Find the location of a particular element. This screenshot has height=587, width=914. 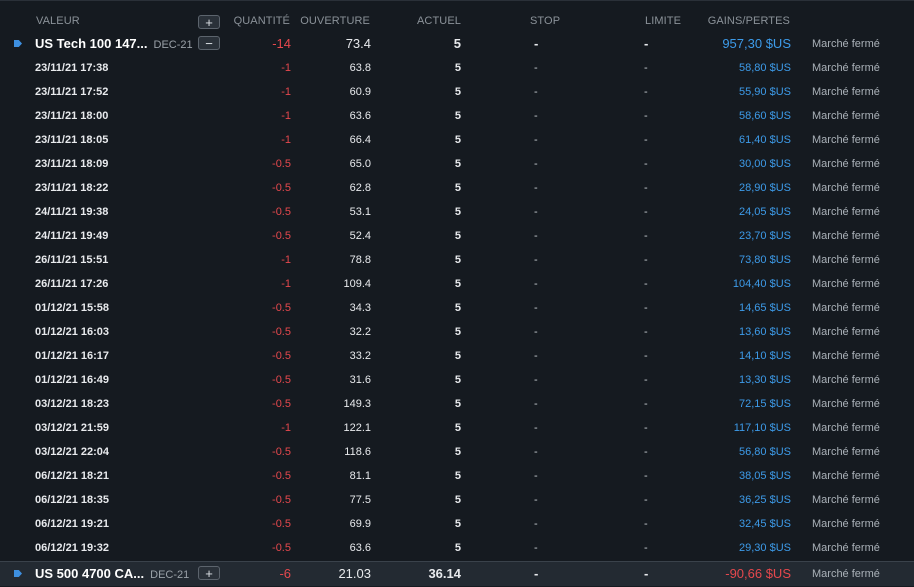

position-date: 23/11/21 17:52 is located at coordinates (71, 92).